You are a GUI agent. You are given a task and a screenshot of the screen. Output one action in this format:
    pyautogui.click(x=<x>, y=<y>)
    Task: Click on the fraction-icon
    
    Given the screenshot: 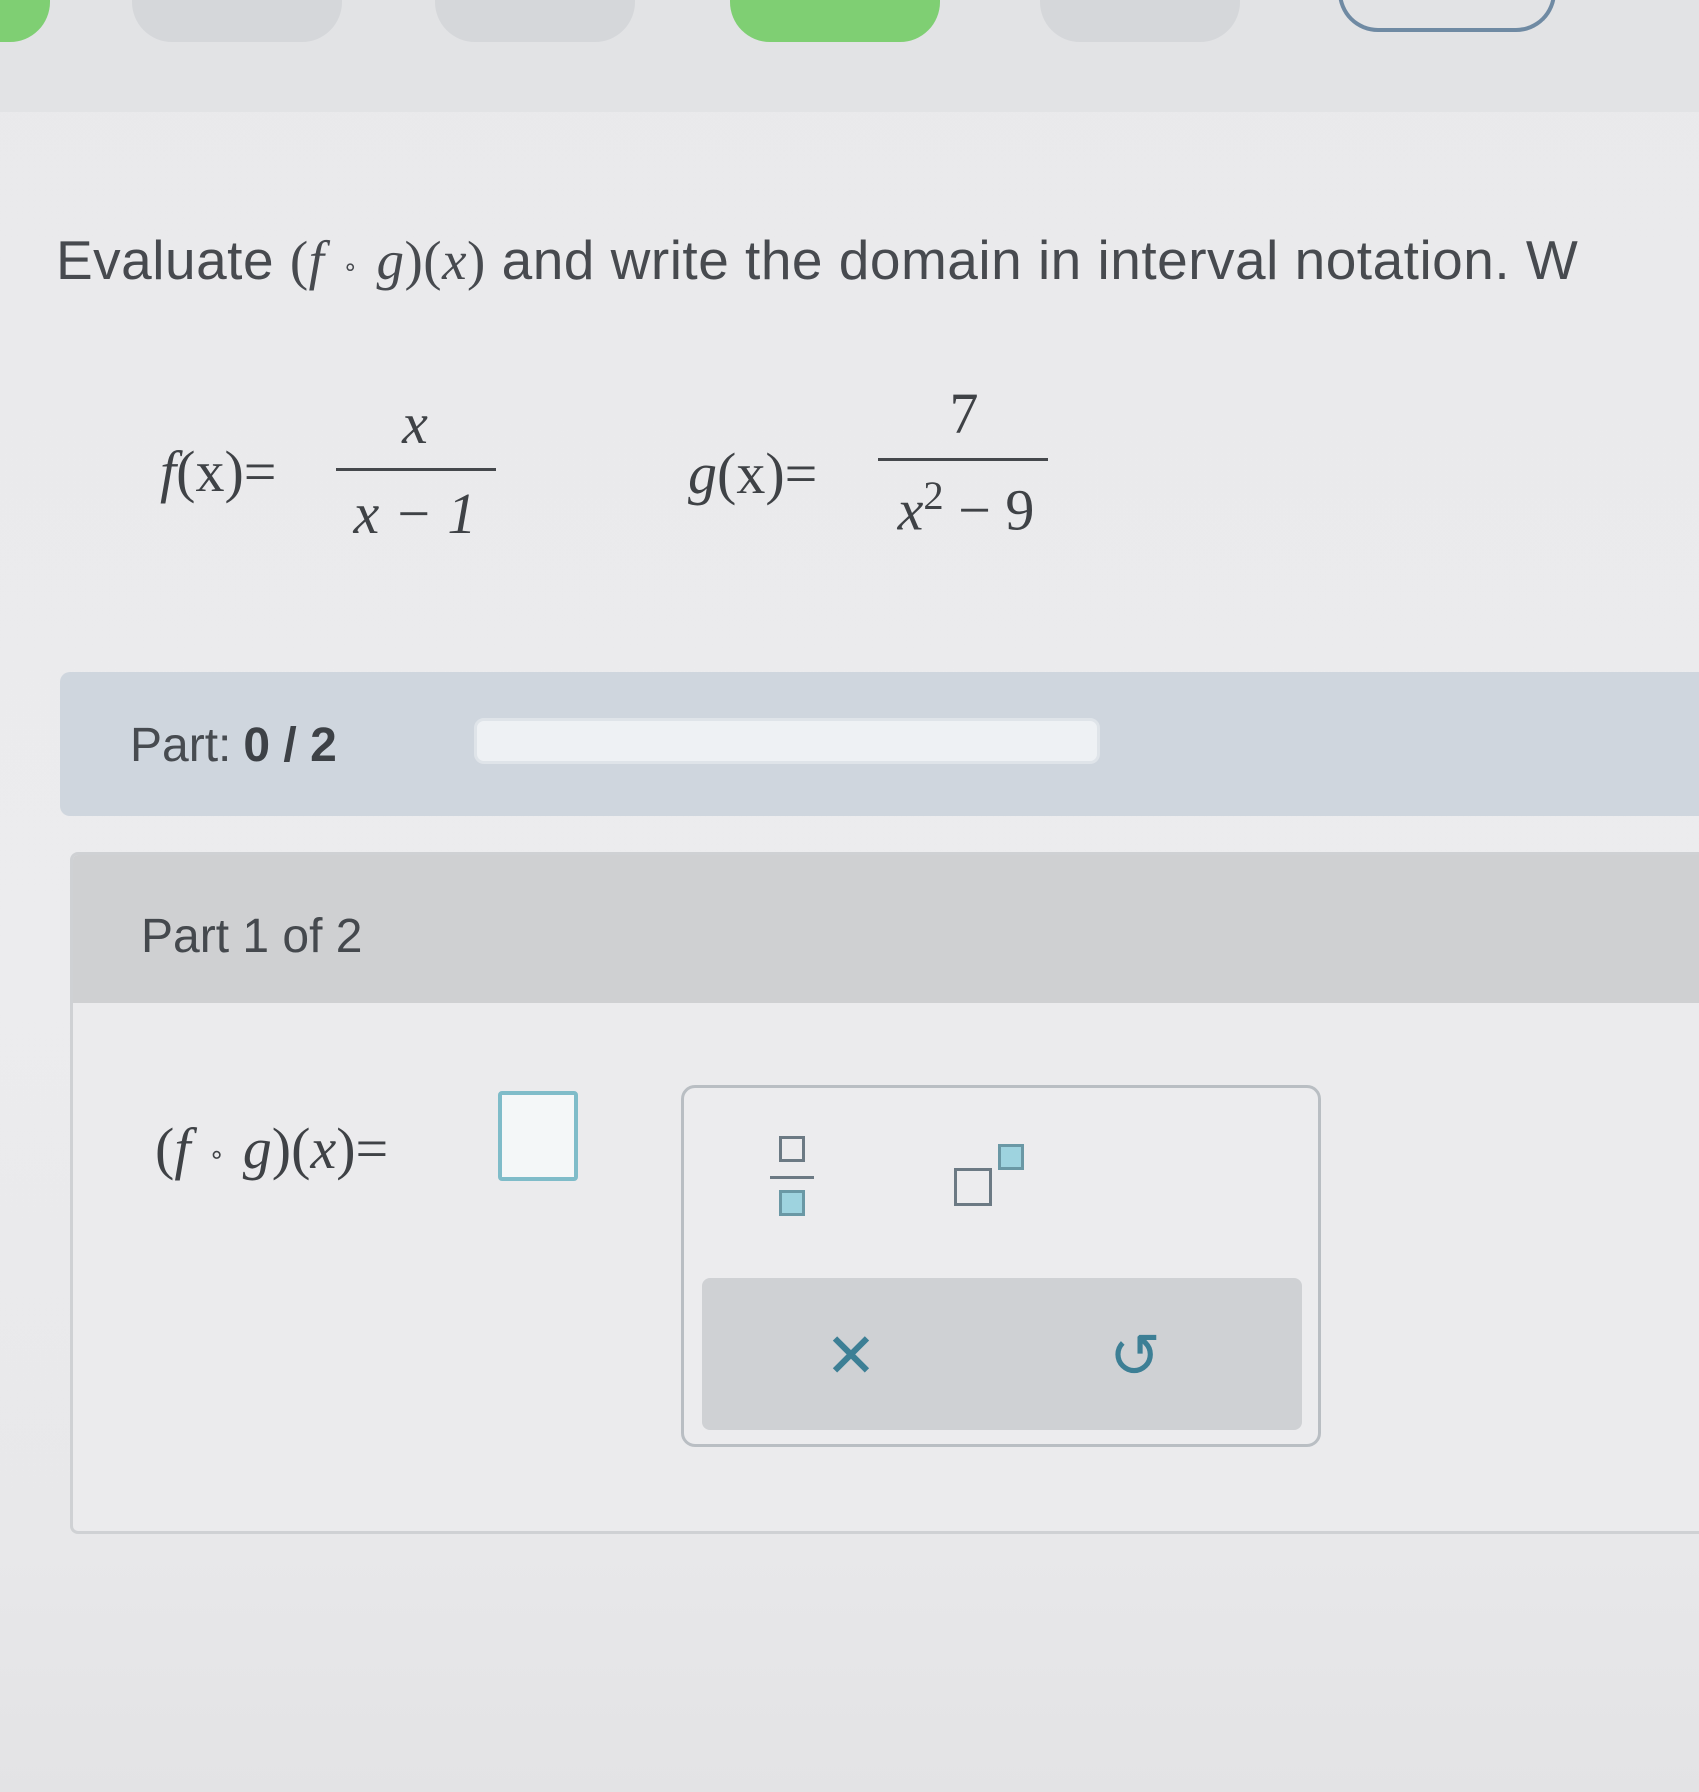 What is the action you would take?
    pyautogui.click(x=792, y=1180)
    